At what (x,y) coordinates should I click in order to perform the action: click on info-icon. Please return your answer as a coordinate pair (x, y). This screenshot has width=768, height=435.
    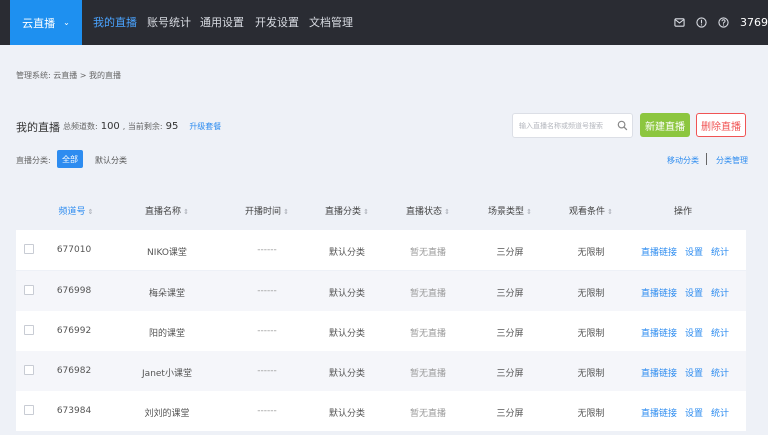
    Looking at the image, I should click on (701, 22).